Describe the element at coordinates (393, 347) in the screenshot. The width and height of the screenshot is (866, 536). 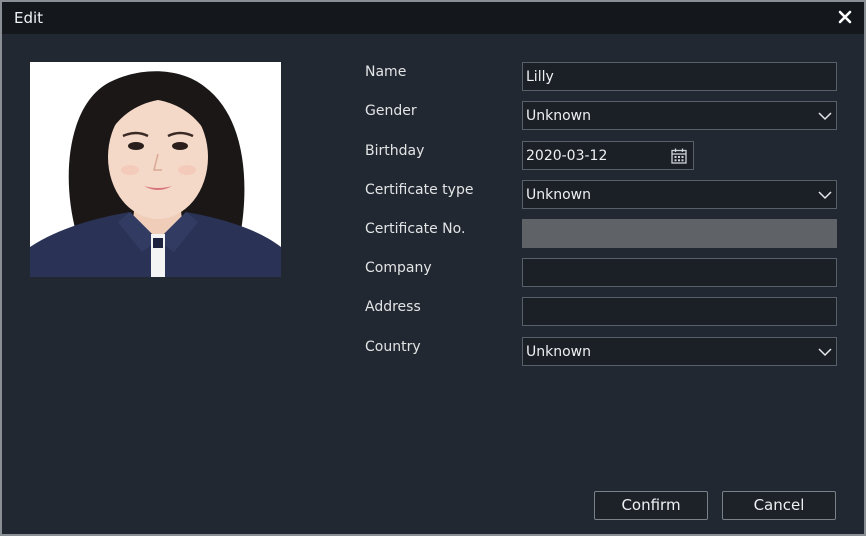
I see `country-label: Country` at that location.